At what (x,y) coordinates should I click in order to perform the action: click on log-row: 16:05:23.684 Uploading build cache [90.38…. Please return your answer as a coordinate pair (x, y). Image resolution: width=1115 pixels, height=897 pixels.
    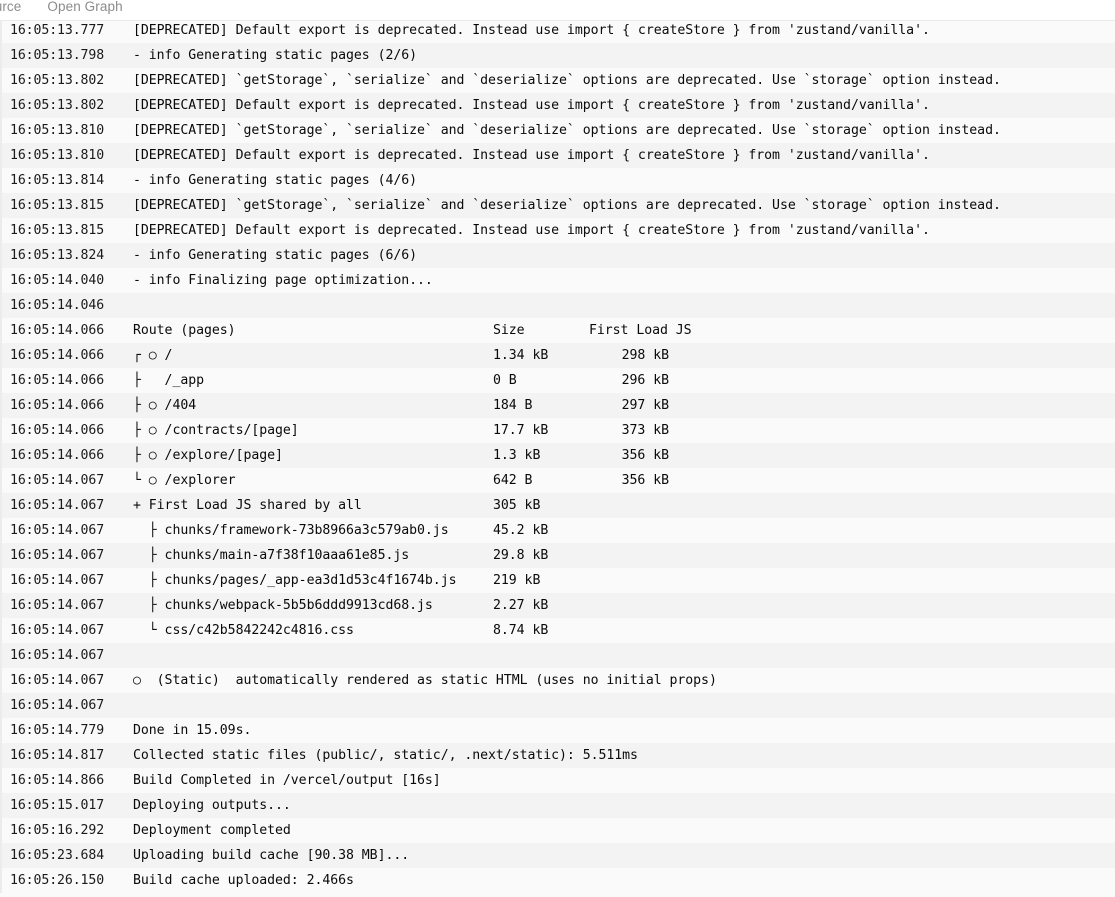
    Looking at the image, I should click on (557, 855).